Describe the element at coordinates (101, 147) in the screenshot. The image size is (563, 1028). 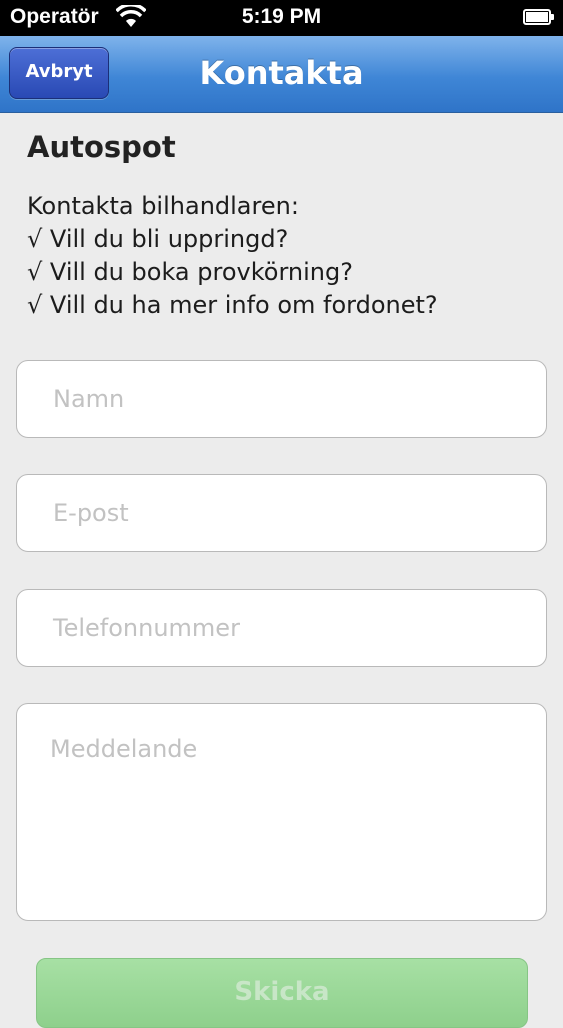
I see `dealer-name: Autospot` at that location.